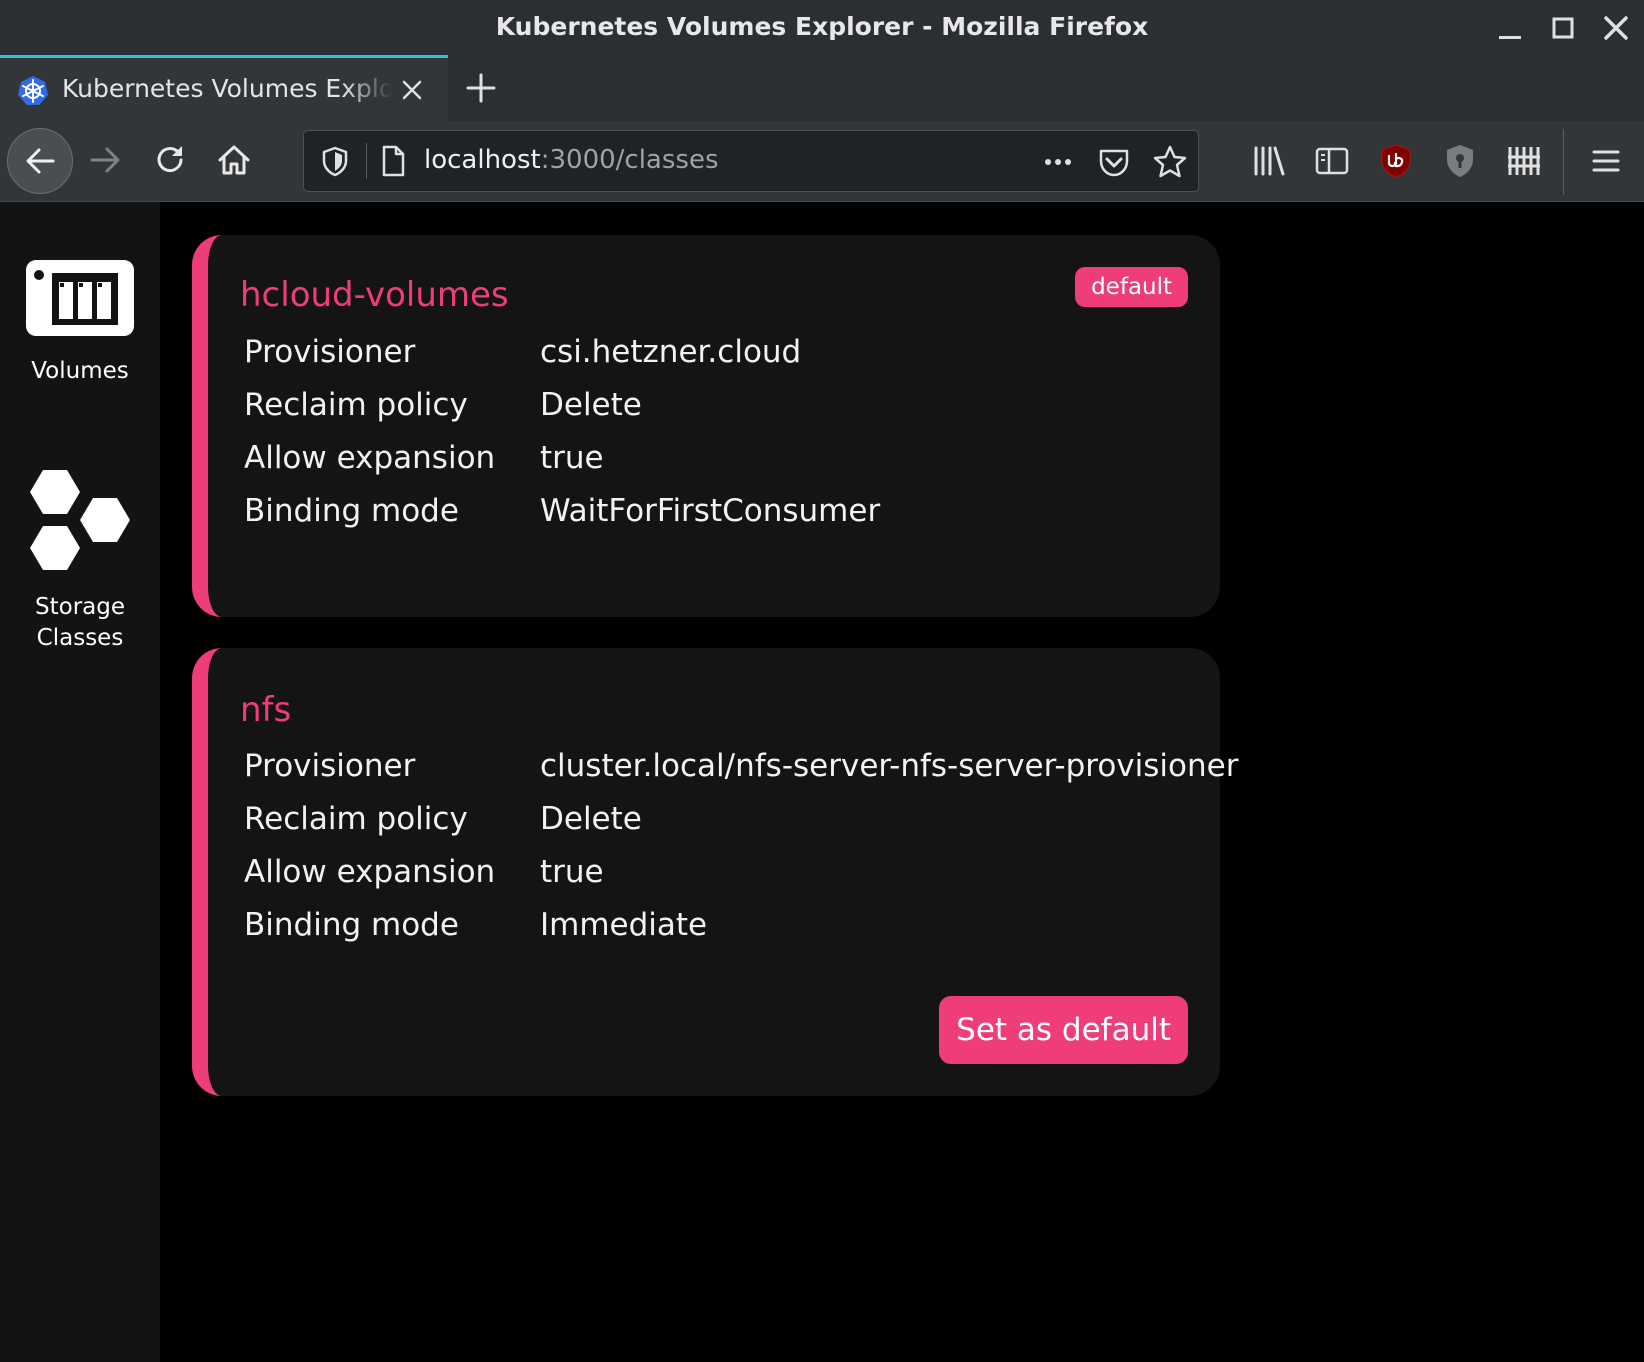 The width and height of the screenshot is (1644, 1362). Describe the element at coordinates (80, 520) in the screenshot. I see `hexagons-icon` at that location.